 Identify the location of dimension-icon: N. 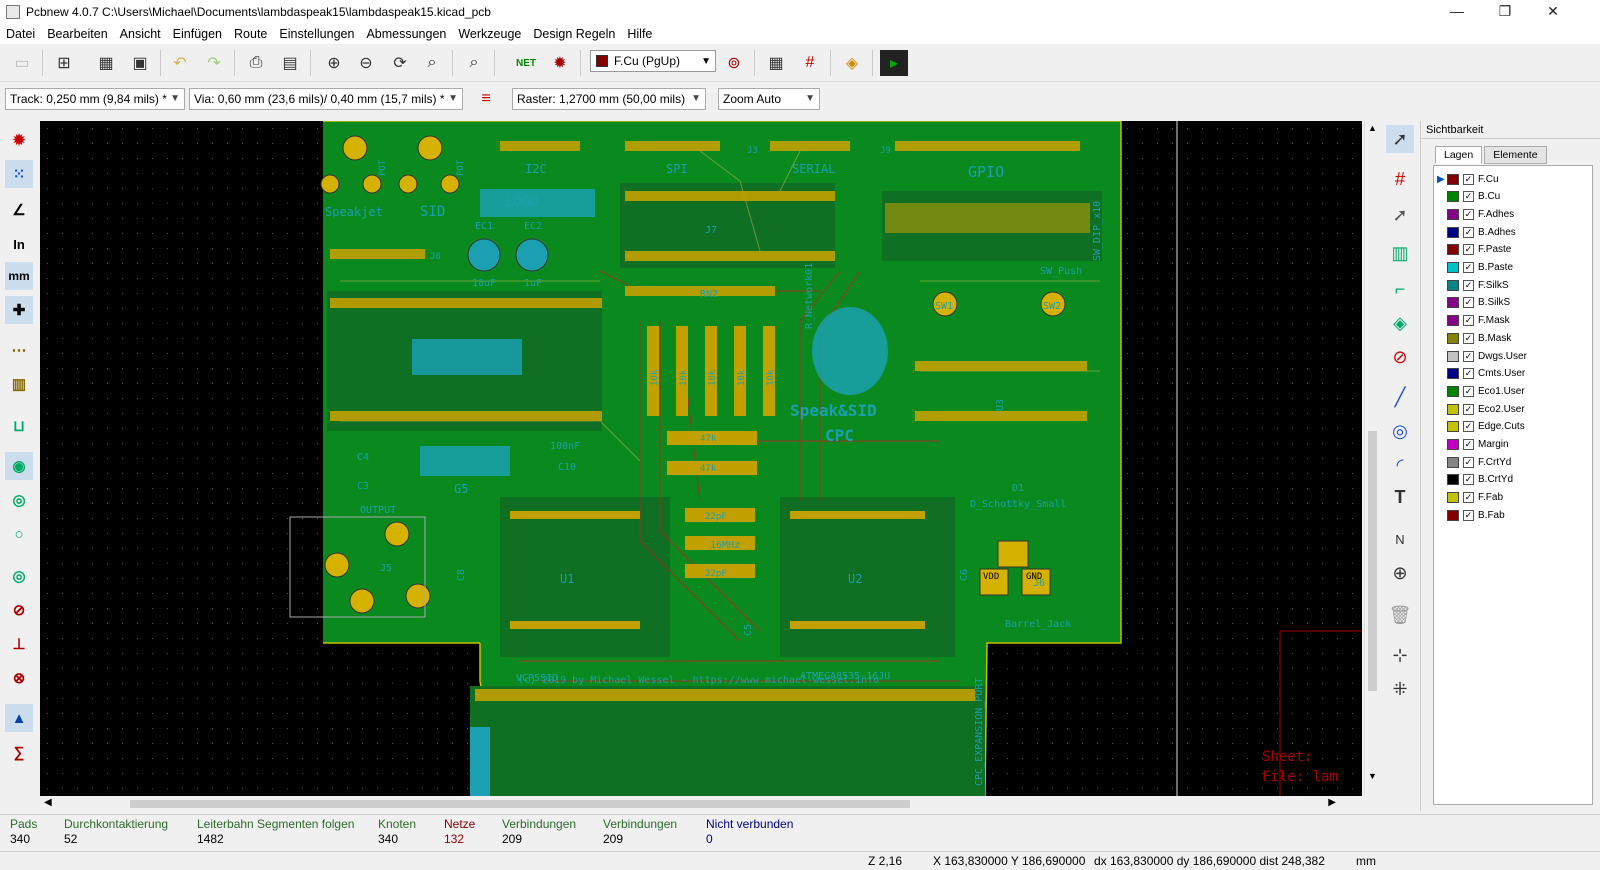
(1400, 539).